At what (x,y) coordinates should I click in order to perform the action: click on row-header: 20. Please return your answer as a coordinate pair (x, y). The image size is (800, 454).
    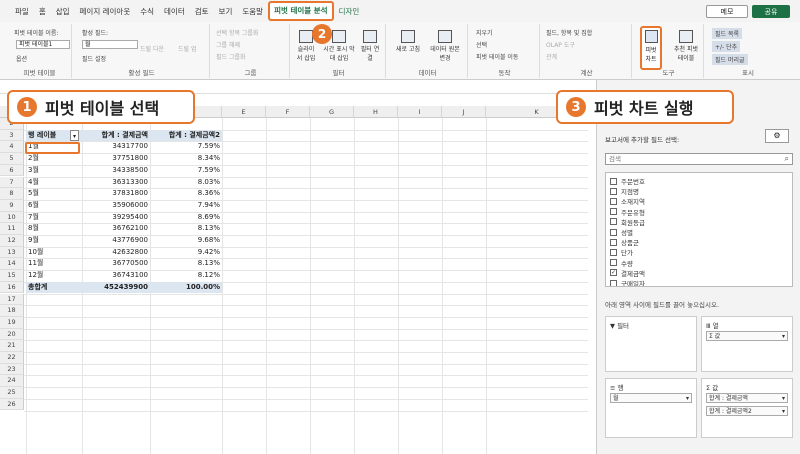
    Looking at the image, I should click on (12, 334).